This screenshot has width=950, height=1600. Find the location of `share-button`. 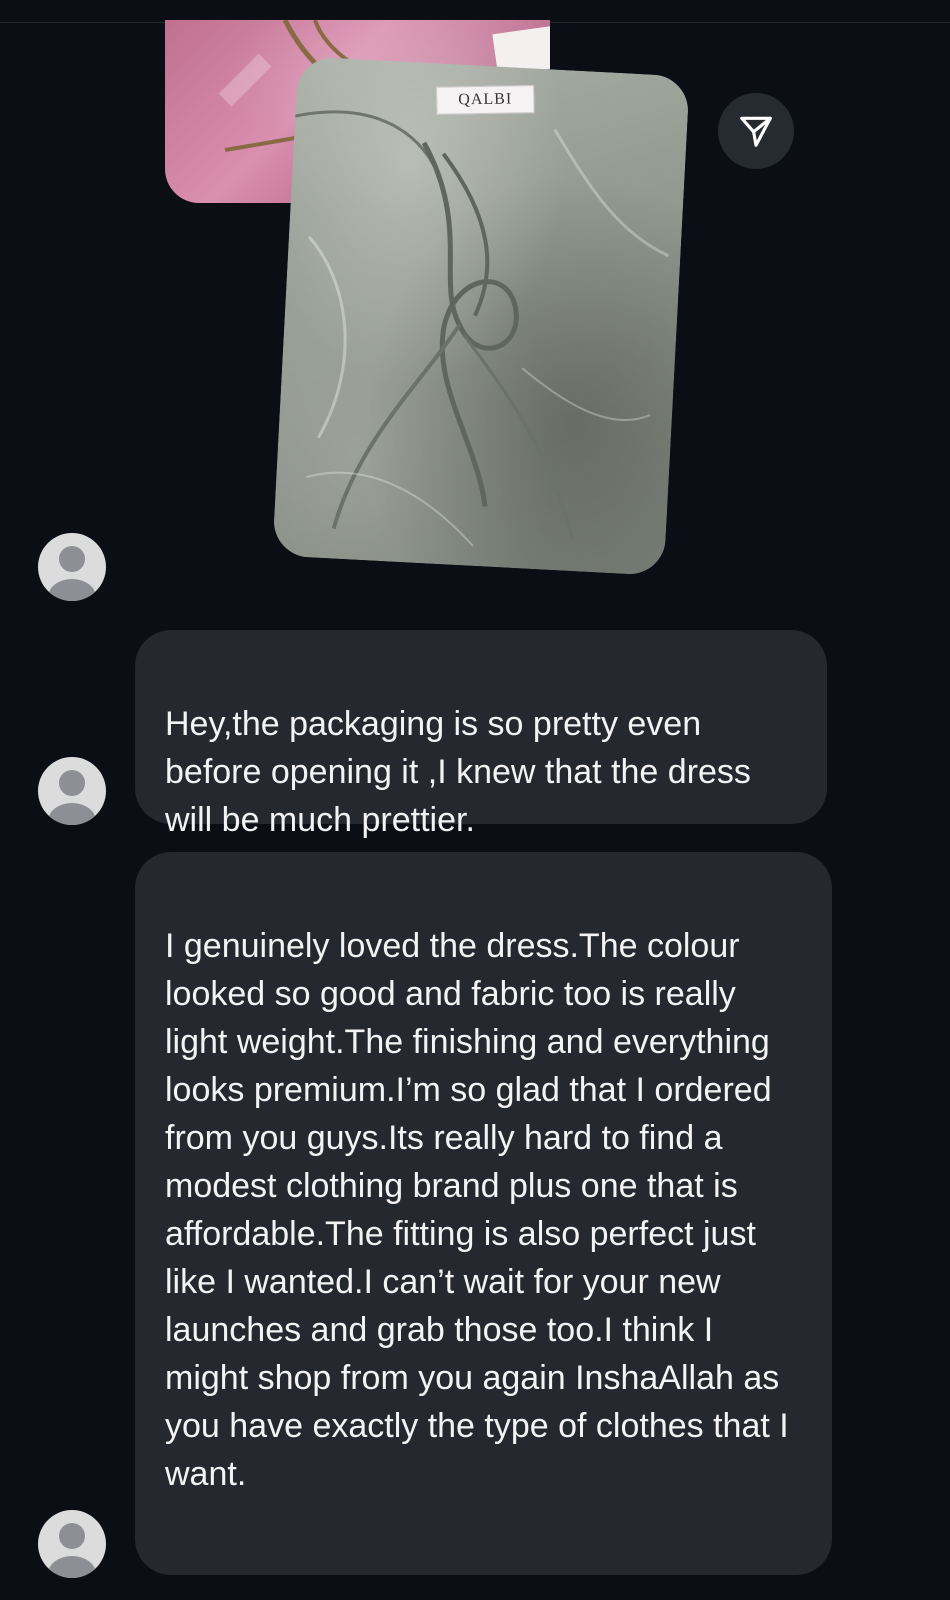

share-button is located at coordinates (756, 131).